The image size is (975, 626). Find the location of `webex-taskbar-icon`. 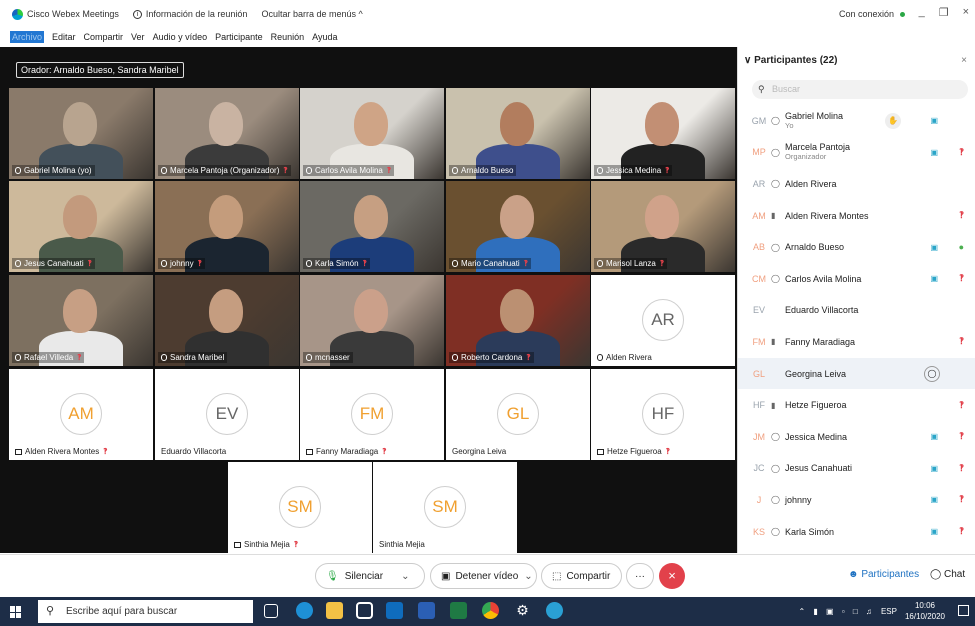

webex-taskbar-icon is located at coordinates (554, 610).